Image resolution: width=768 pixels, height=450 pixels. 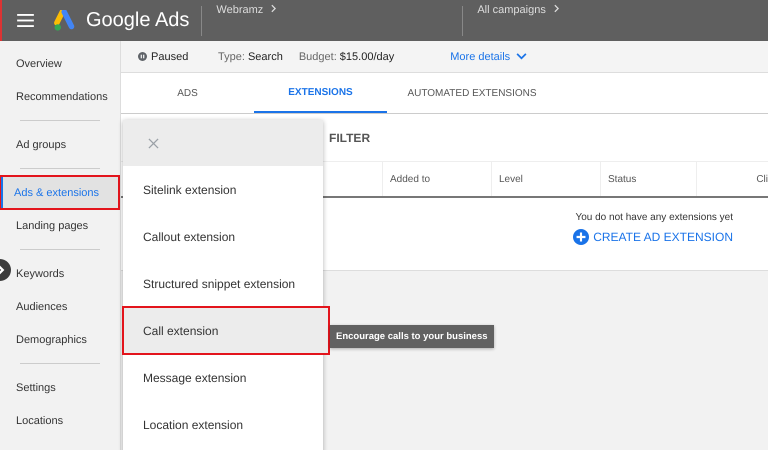 What do you see at coordinates (65, 225) in the screenshot?
I see `sidebar-item: Landing pages` at bounding box center [65, 225].